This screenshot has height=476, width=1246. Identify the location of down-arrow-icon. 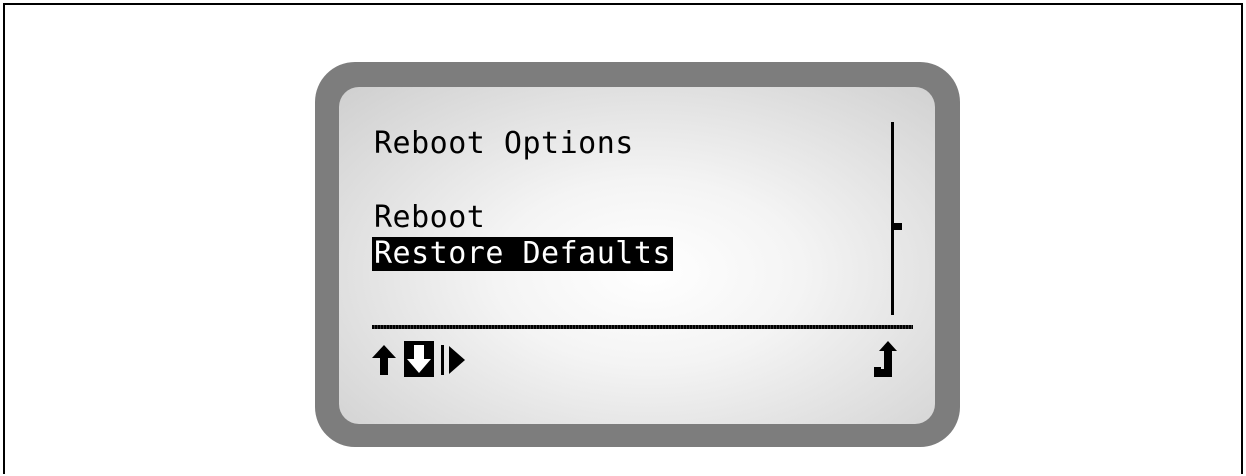
(419, 359).